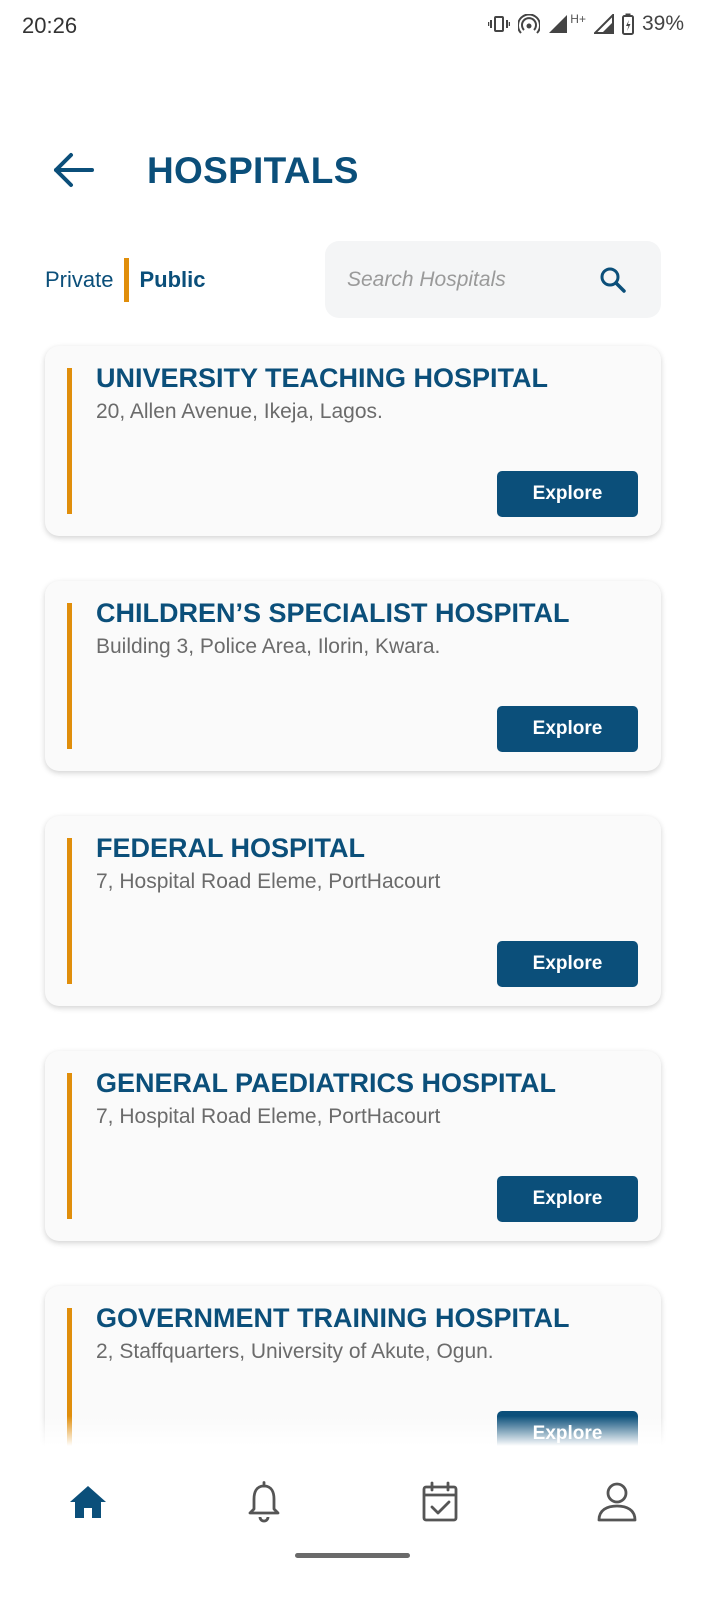  I want to click on status-bar: 20:26 H+ 39%, so click(360, 27).